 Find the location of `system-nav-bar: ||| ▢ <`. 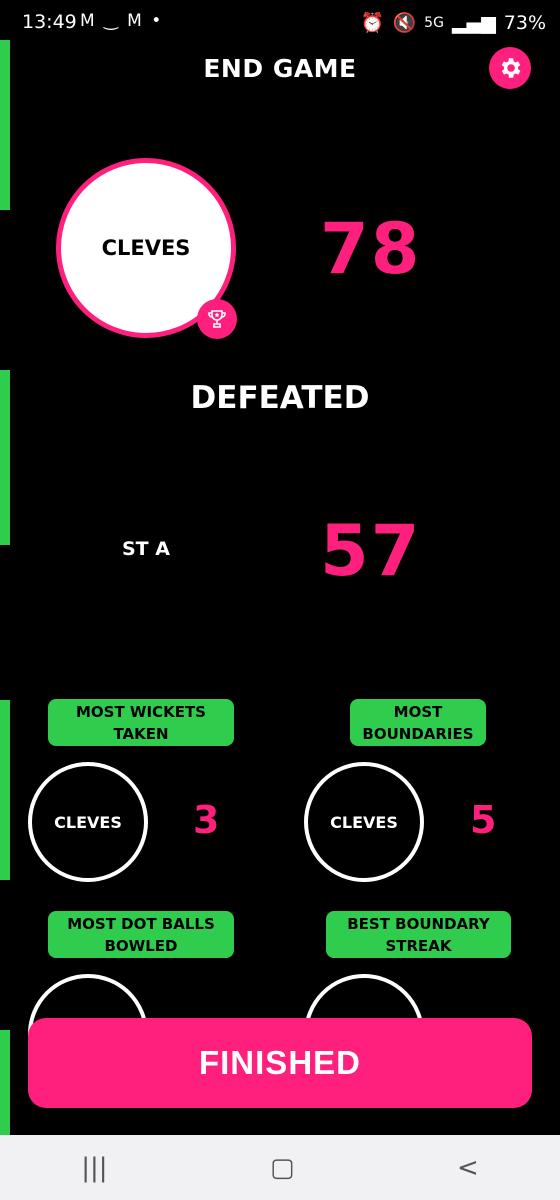

system-nav-bar: ||| ▢ < is located at coordinates (280, 1167).